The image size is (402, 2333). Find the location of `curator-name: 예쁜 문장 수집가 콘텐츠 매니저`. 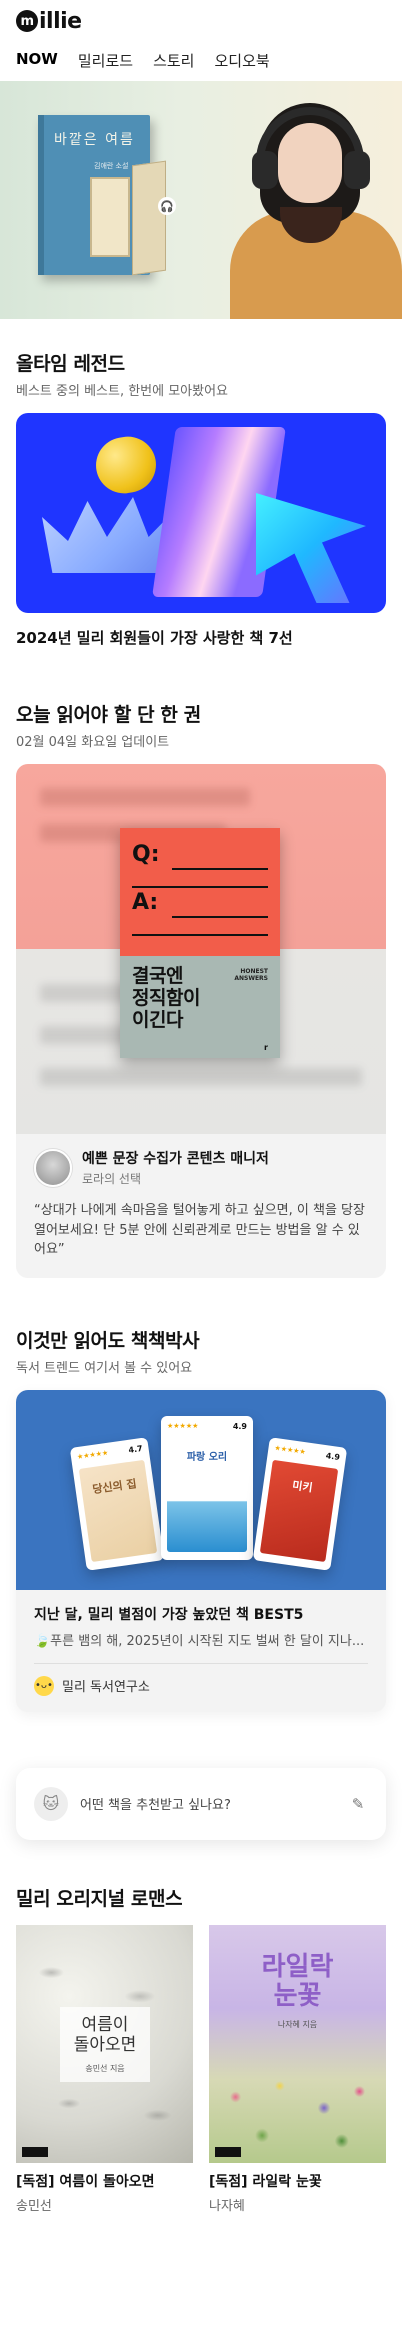

curator-name: 예쁜 문장 수집가 콘텐츠 매니저 is located at coordinates (175, 1159).